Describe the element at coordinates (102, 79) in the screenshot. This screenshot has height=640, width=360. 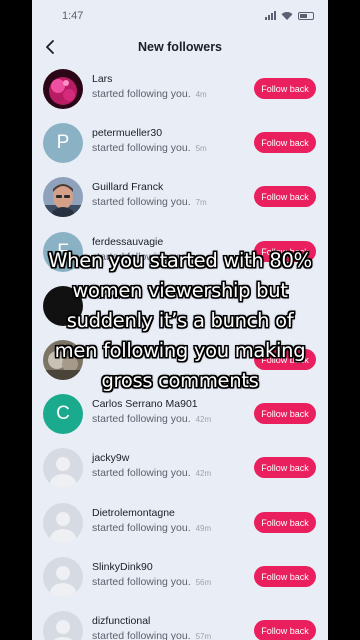
I see `follower-name: Lars` at that location.